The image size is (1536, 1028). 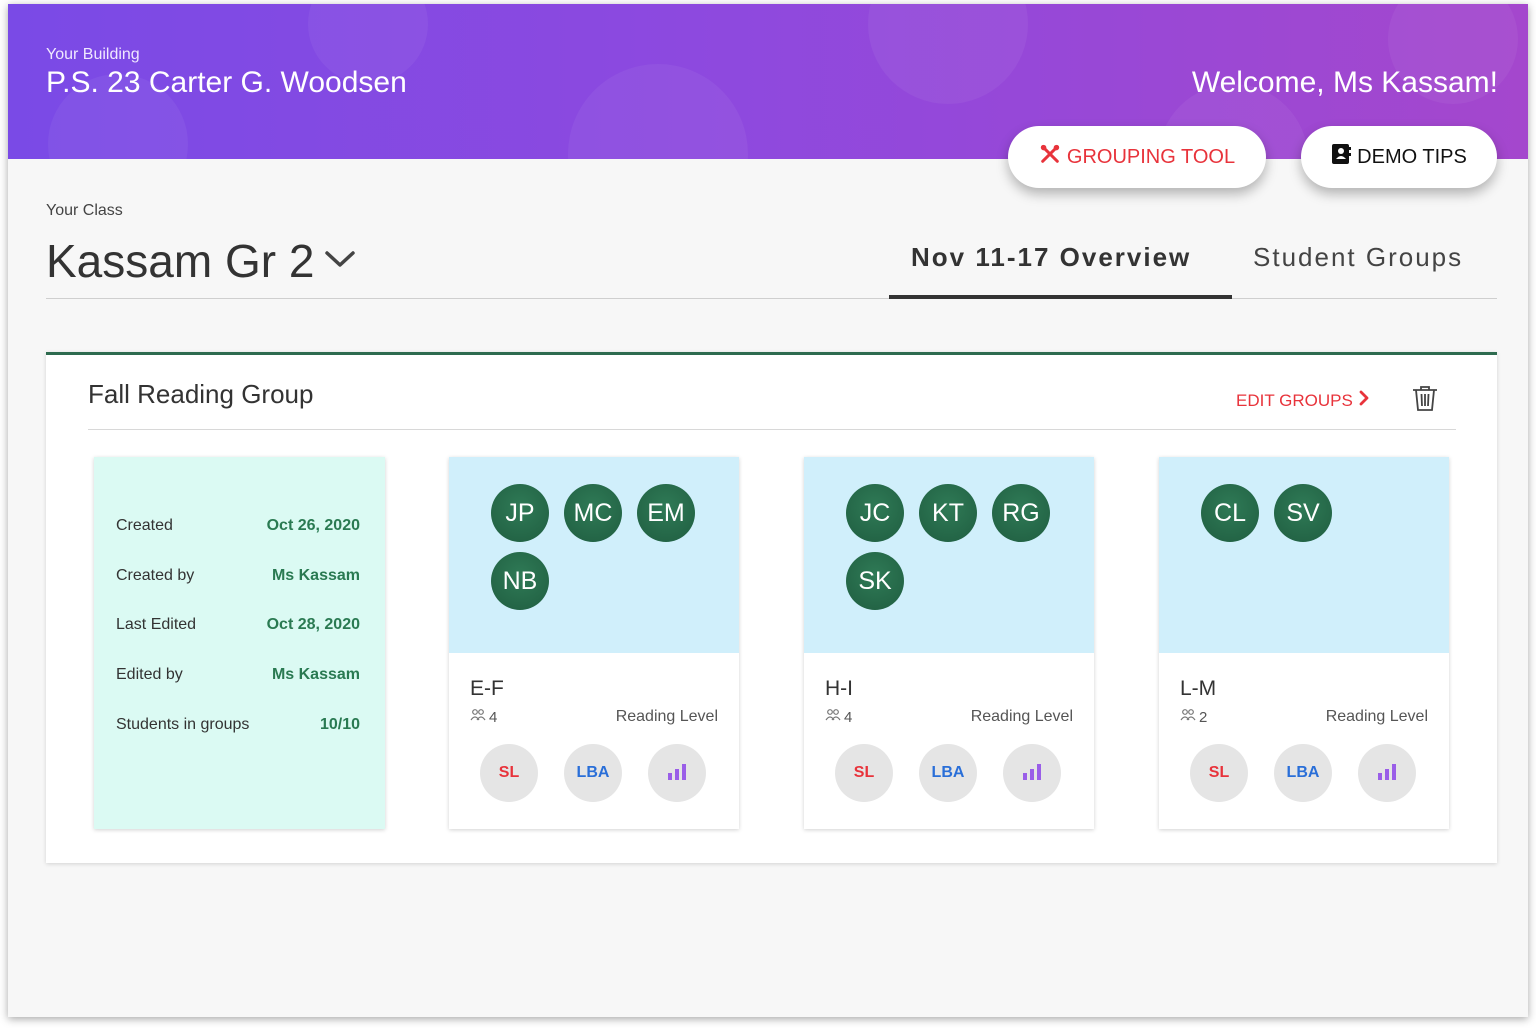 What do you see at coordinates (520, 513) in the screenshot?
I see `student-avatar: JP` at bounding box center [520, 513].